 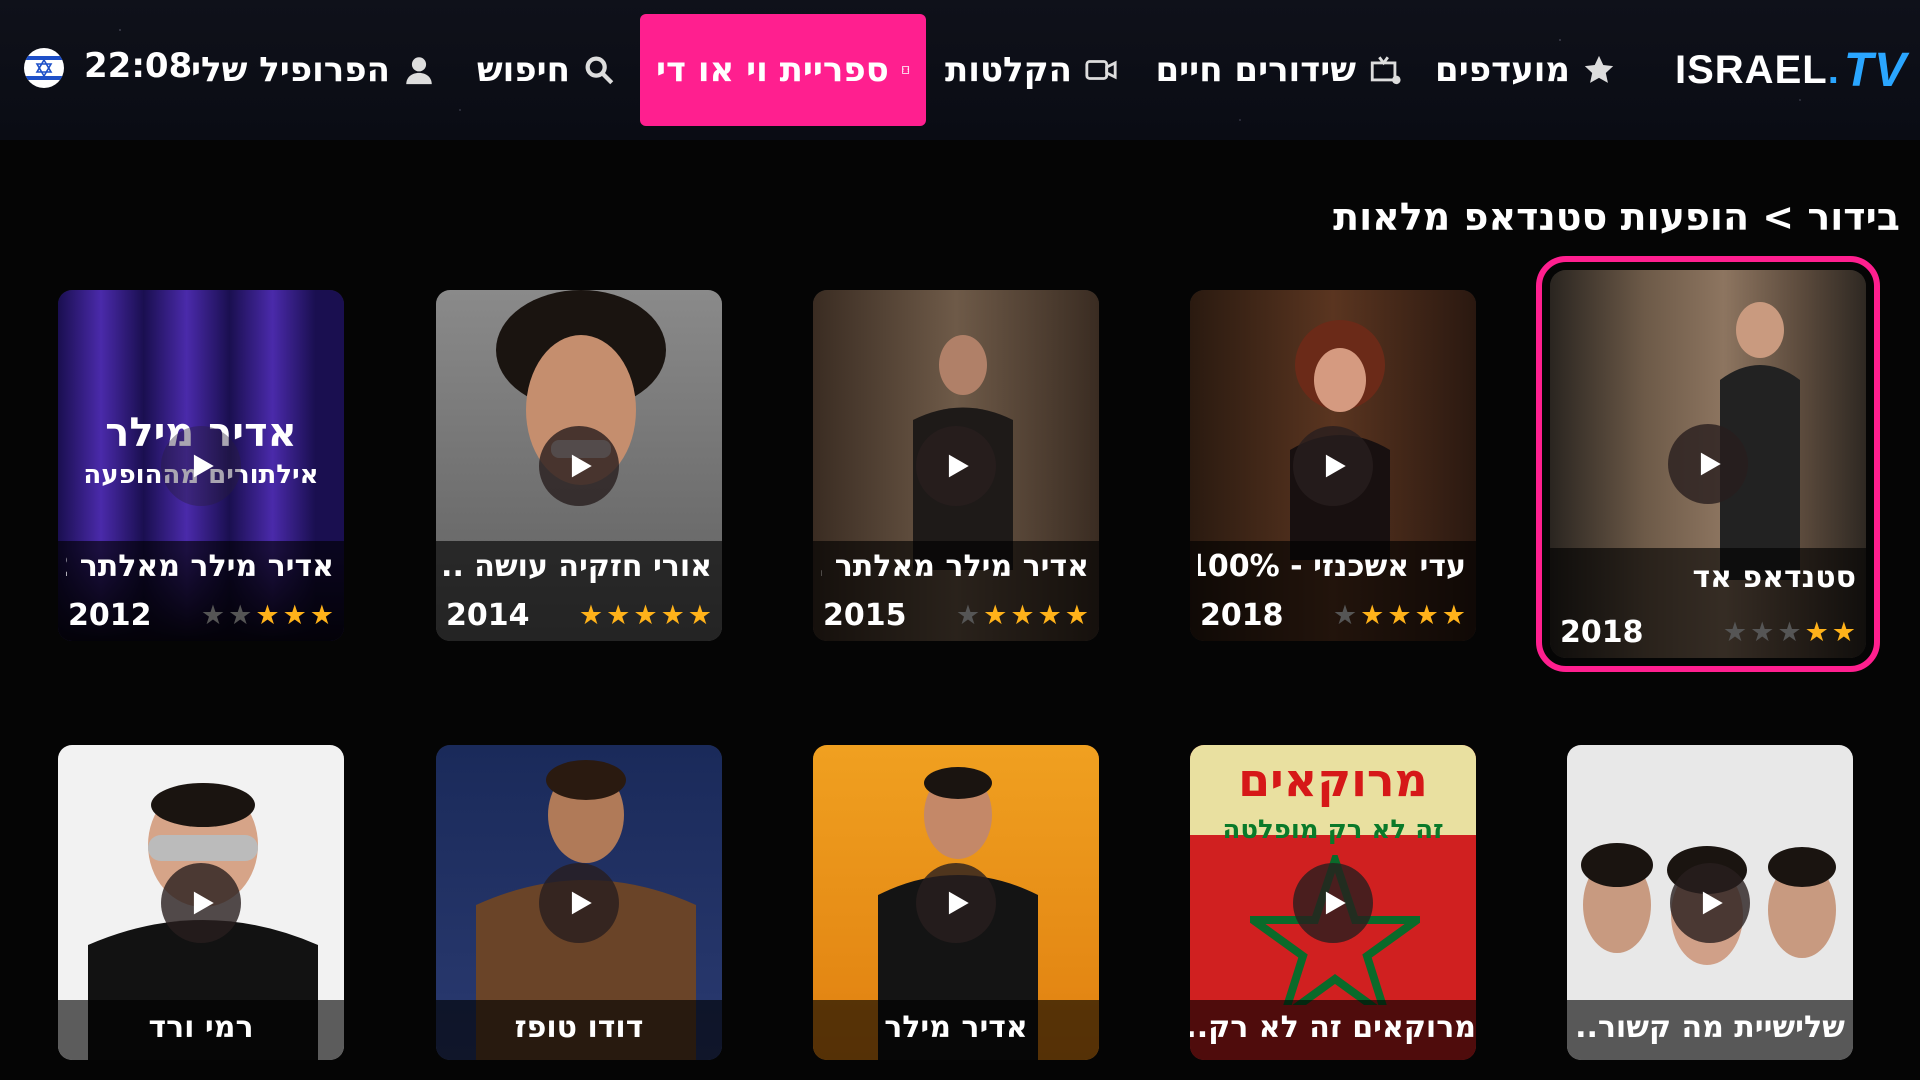 What do you see at coordinates (290, 70) in the screenshot?
I see `nav-profile-label: הפרופיל שלי` at bounding box center [290, 70].